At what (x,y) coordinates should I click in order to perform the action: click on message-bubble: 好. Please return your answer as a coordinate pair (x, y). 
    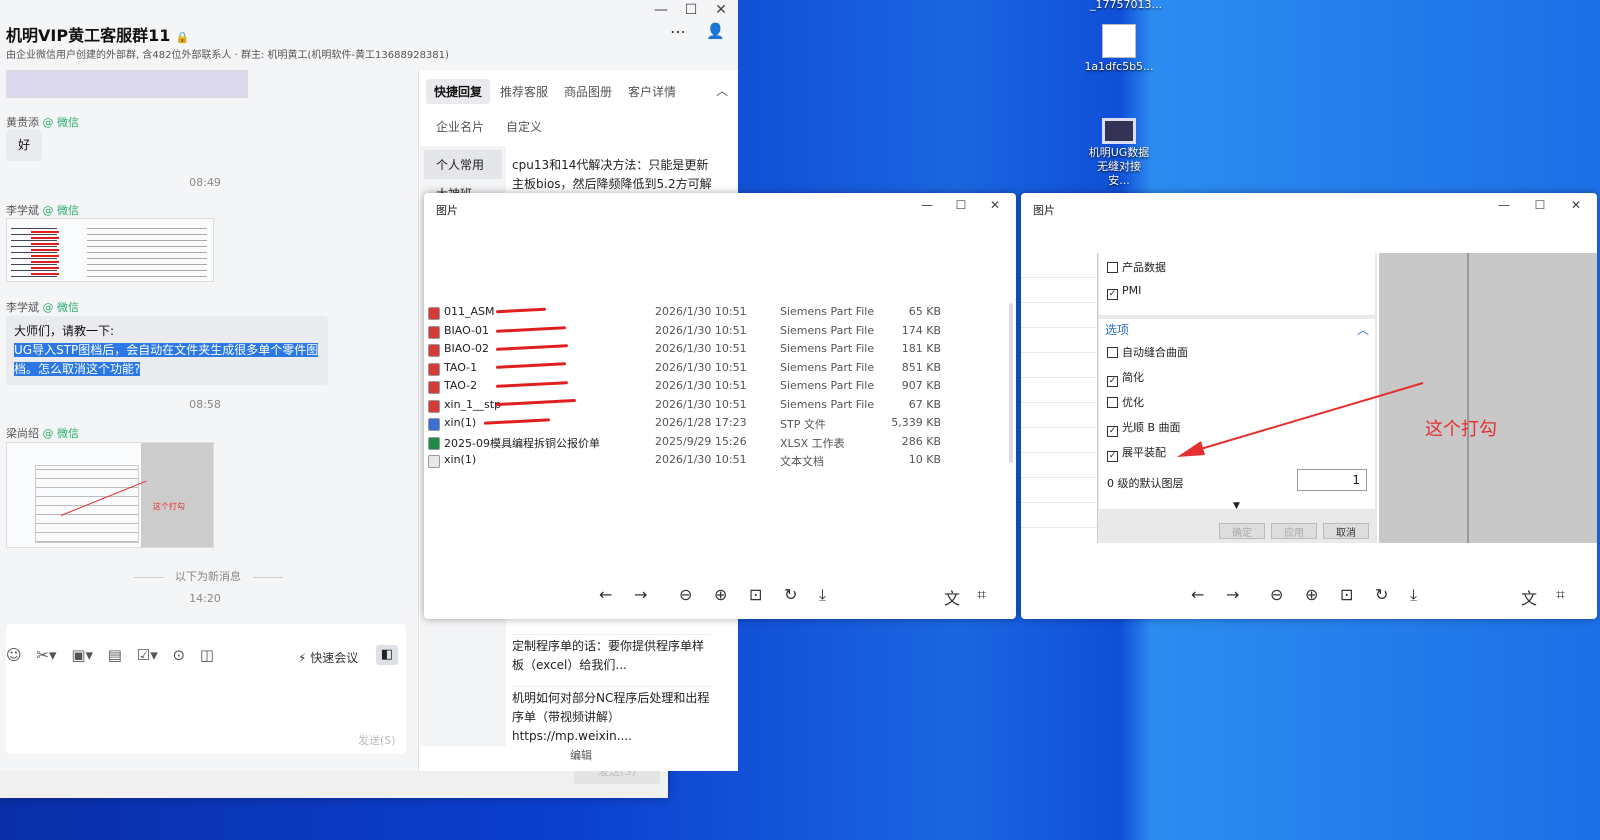
    Looking at the image, I should click on (24, 145).